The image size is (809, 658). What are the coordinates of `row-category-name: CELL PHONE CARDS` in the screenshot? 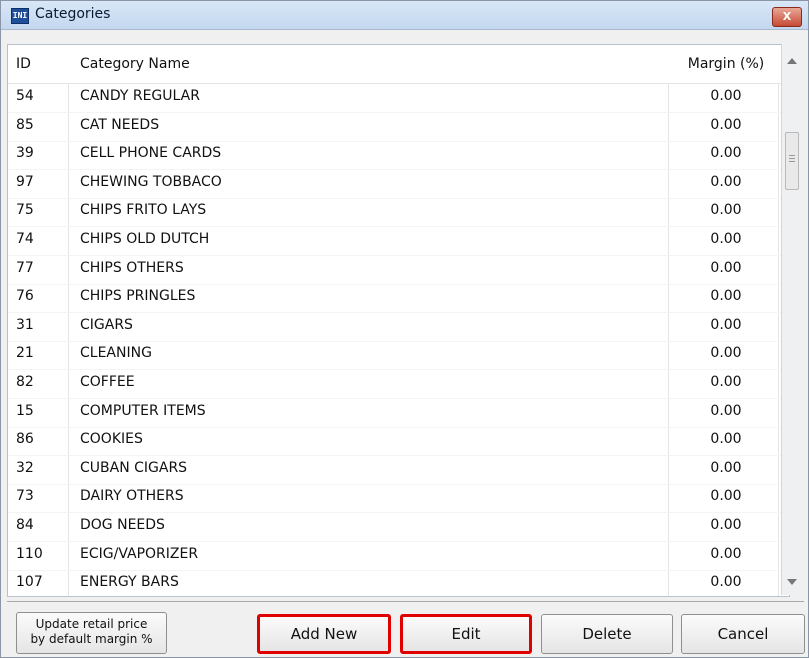 It's located at (151, 153).